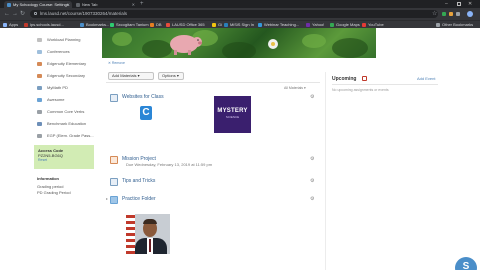 This screenshot has height=270, width=480. I want to click on forward-icon: →, so click(15, 14).